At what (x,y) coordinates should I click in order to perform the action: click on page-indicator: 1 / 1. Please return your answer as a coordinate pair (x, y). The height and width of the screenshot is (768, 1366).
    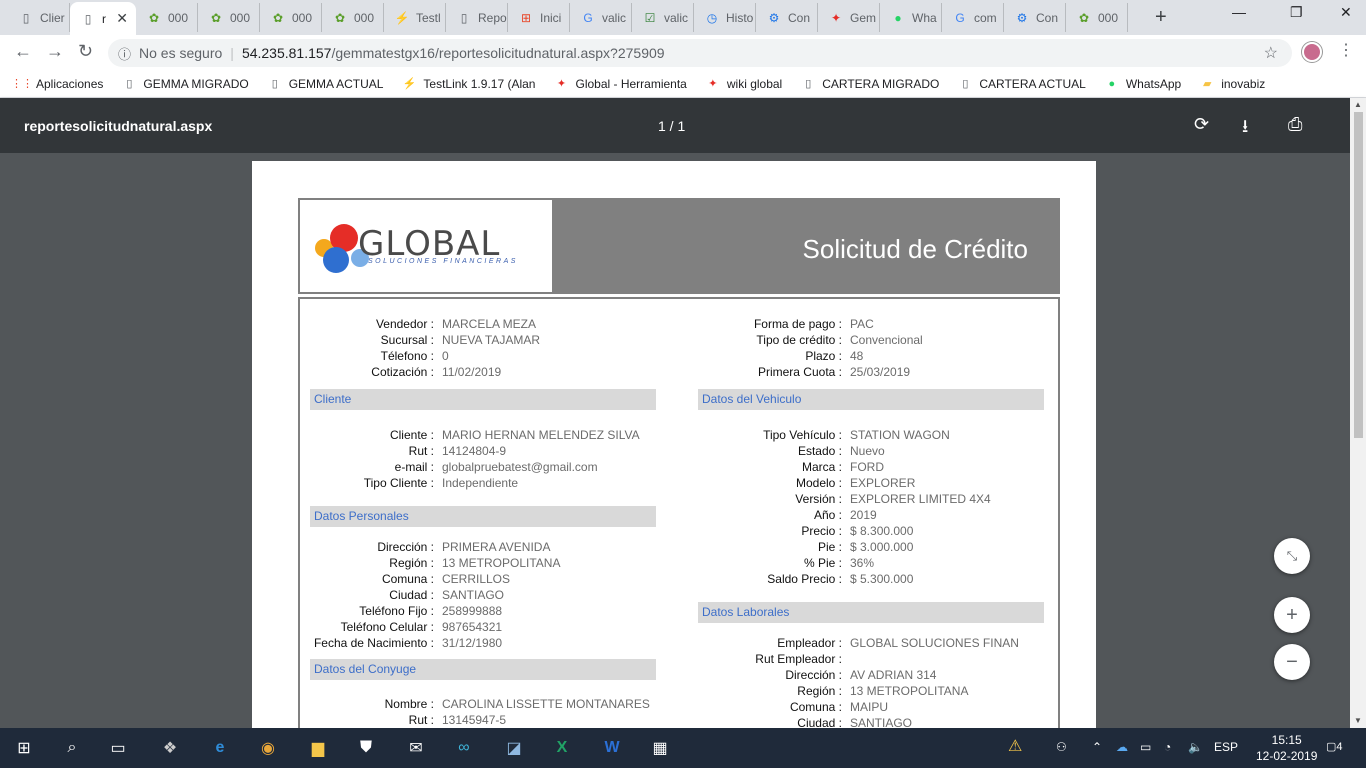
    Looking at the image, I should click on (671, 126).